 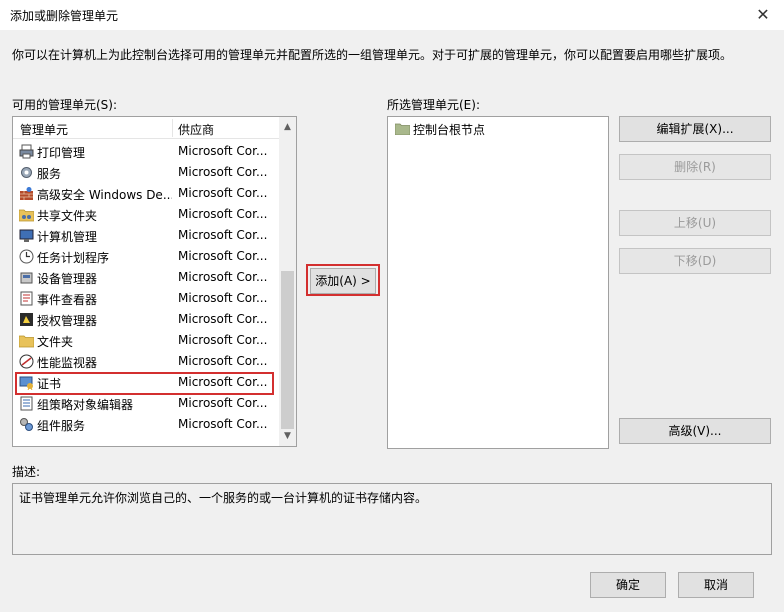 What do you see at coordinates (61, 153) in the screenshot?
I see `snapin-name: 打印管理` at bounding box center [61, 153].